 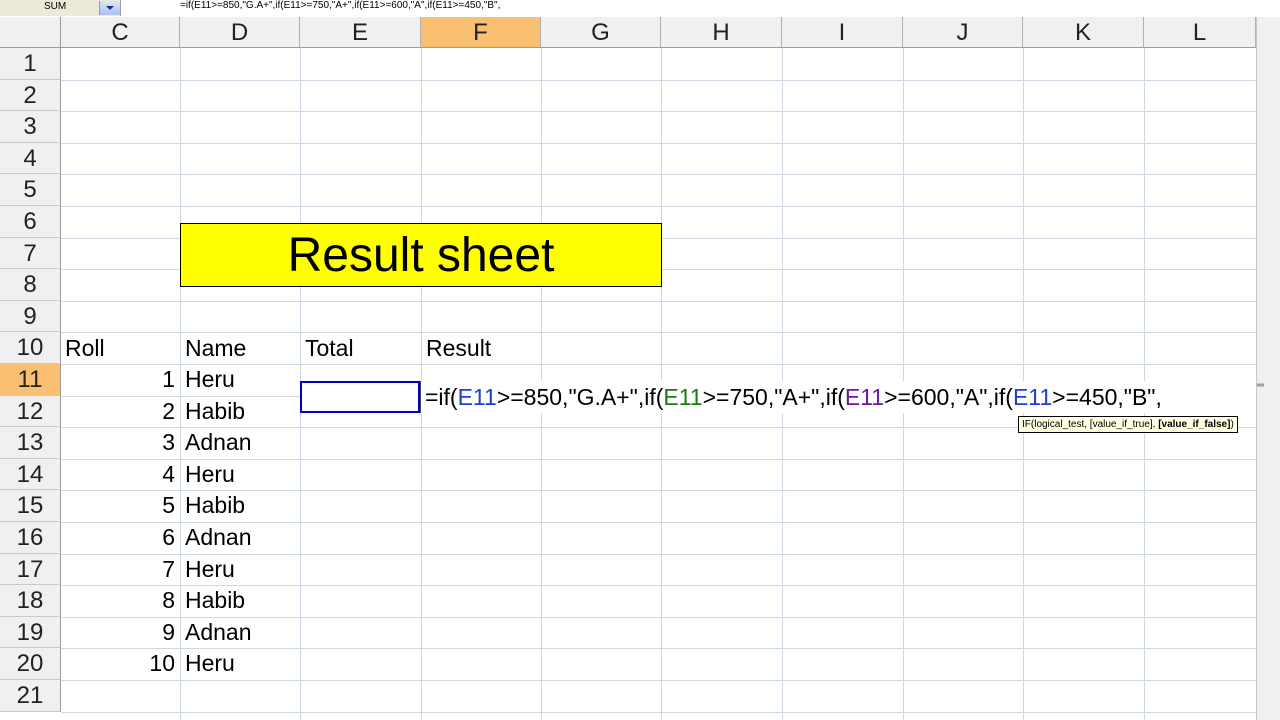 What do you see at coordinates (30, 538) in the screenshot?
I see `row-header-16: 16` at bounding box center [30, 538].